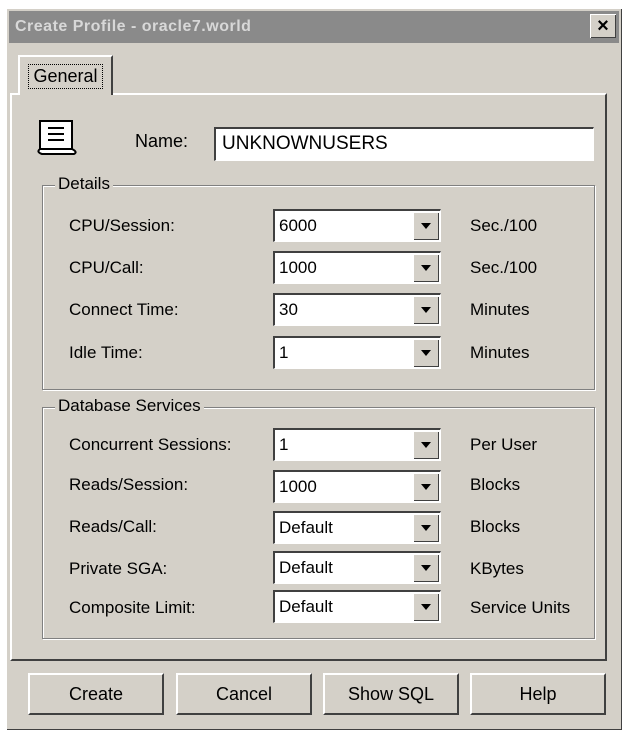 The image size is (623, 730). I want to click on private-sga-select: Default, so click(357, 567).